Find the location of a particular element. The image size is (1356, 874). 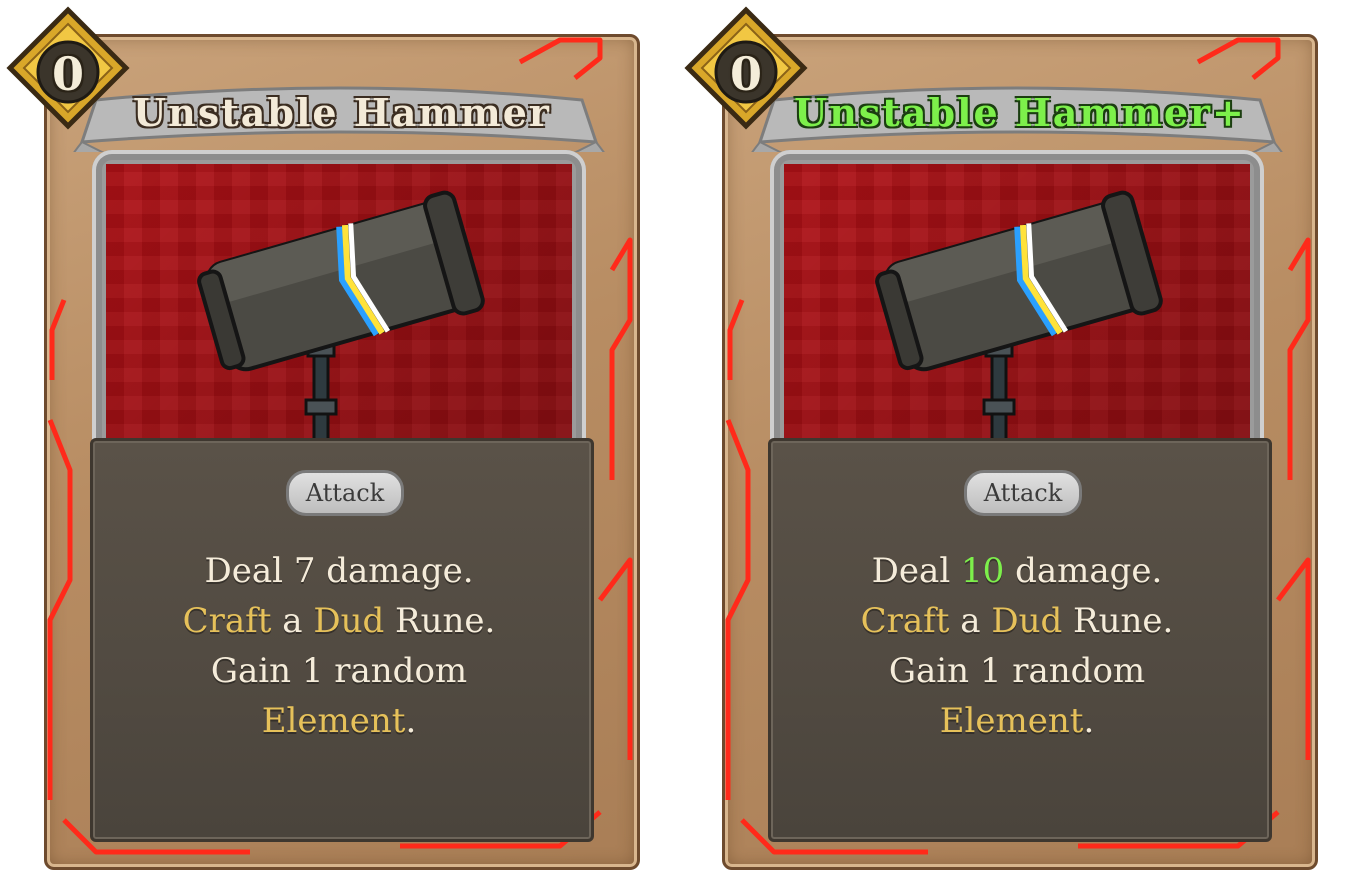

card-title: Unstable Hammer+ is located at coordinates (1020, 112).